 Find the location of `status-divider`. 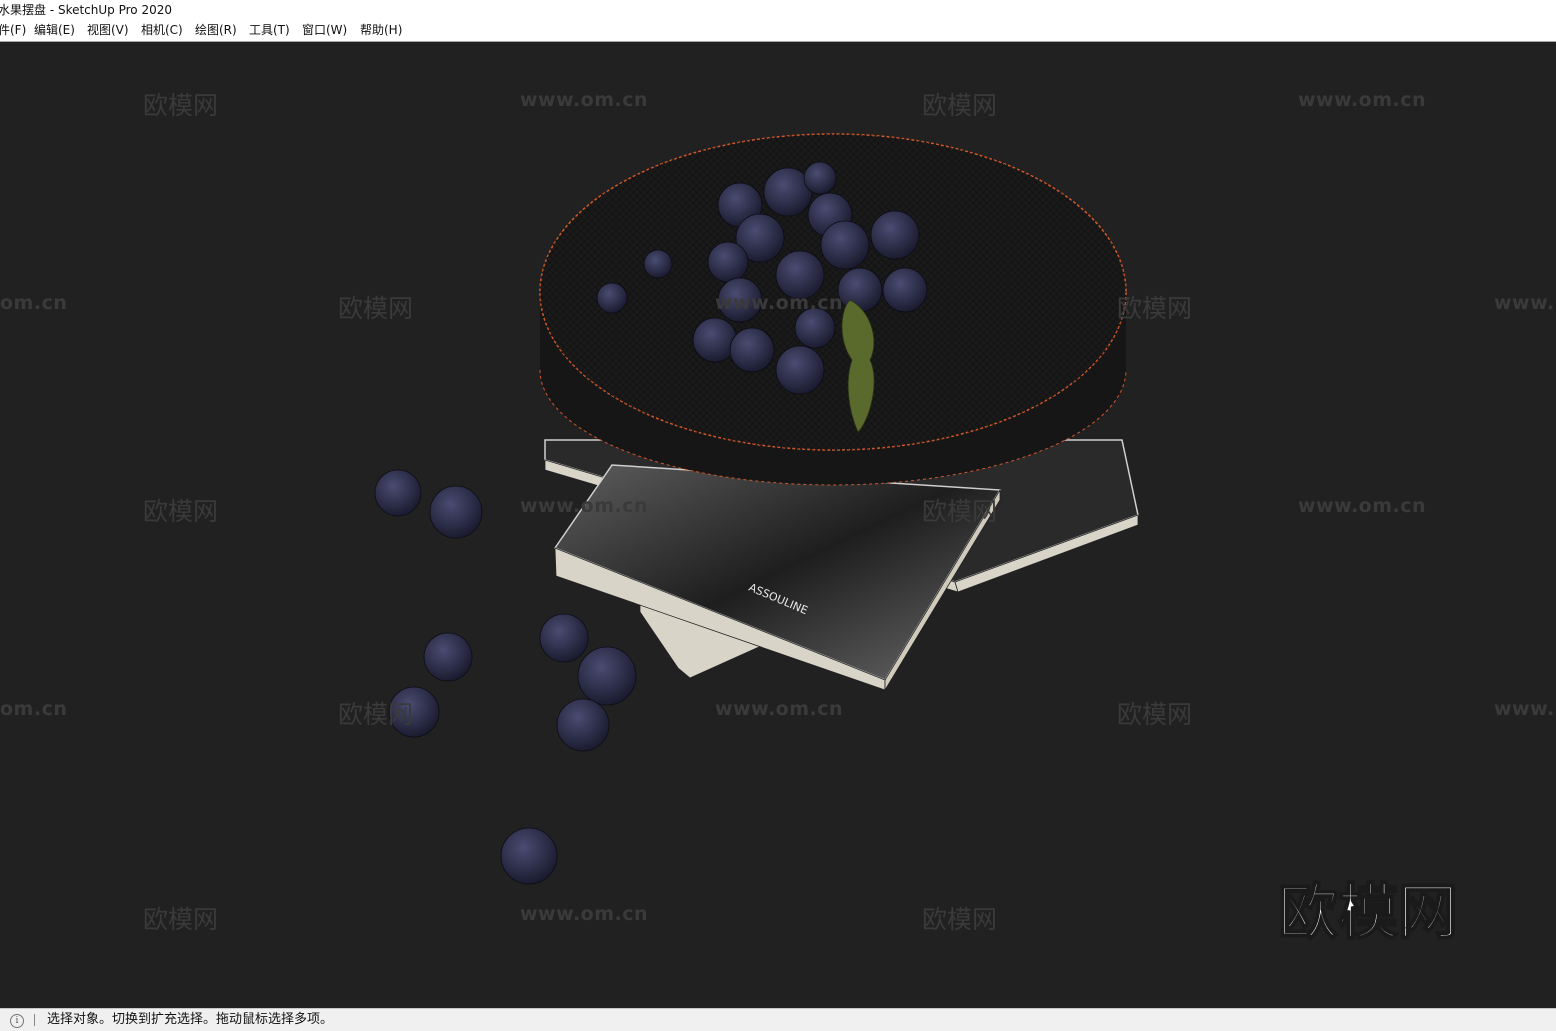

status-divider is located at coordinates (34, 1020).